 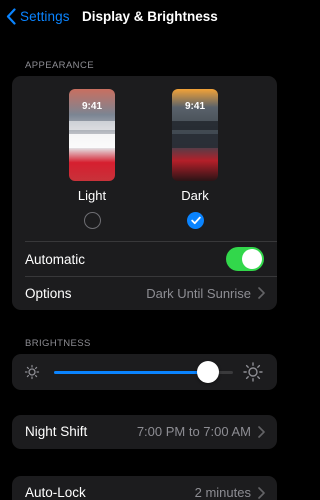 I want to click on night-shift-value: 7:00 PM to 7:00 AM, so click(x=193, y=431).